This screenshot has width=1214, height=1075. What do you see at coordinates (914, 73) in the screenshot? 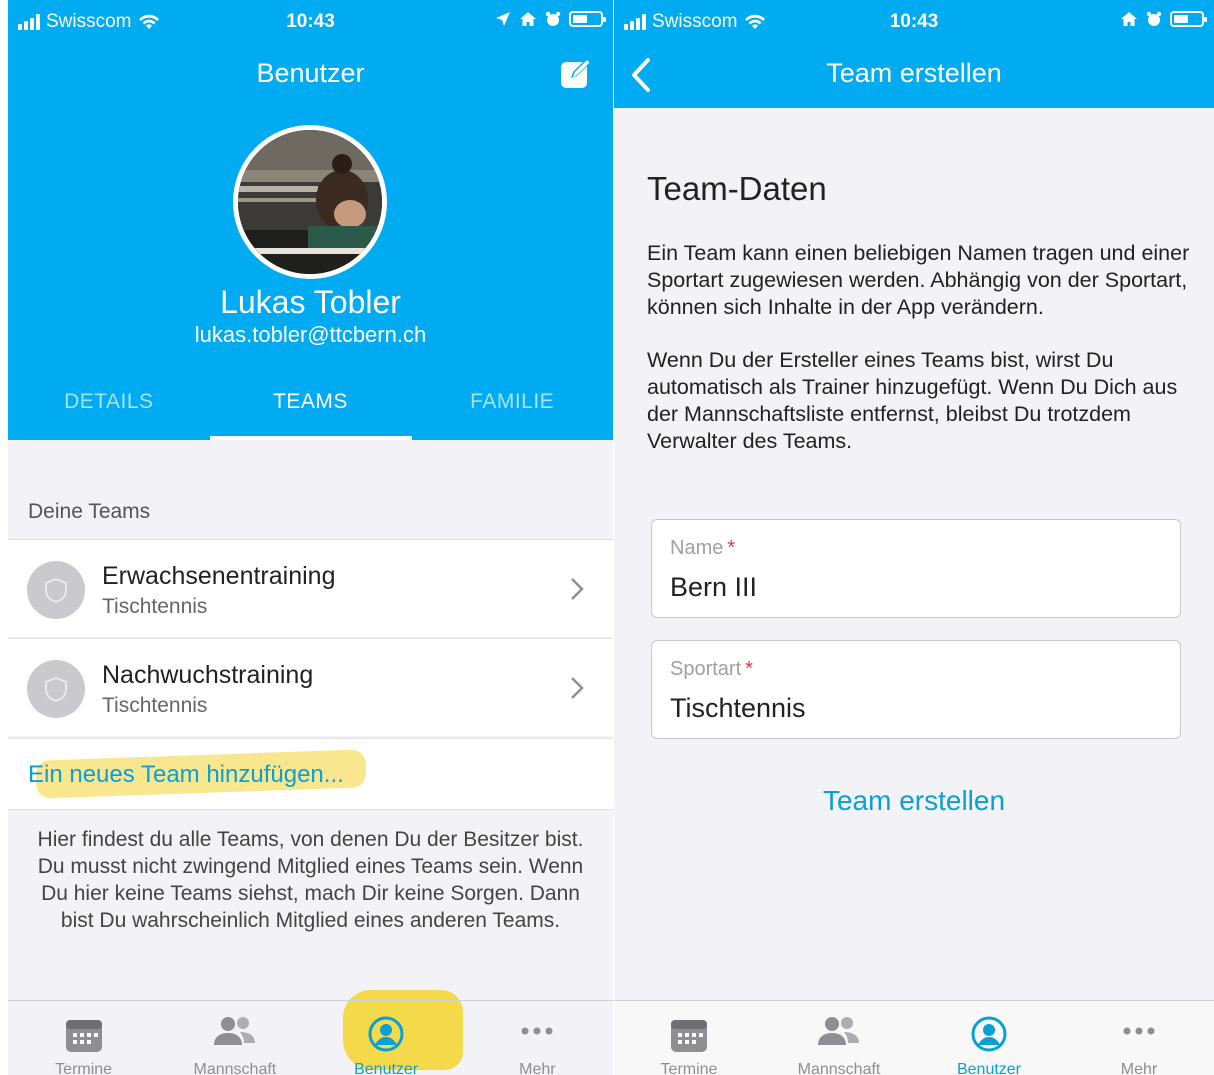
I see `page-title: Team erstellen` at bounding box center [914, 73].